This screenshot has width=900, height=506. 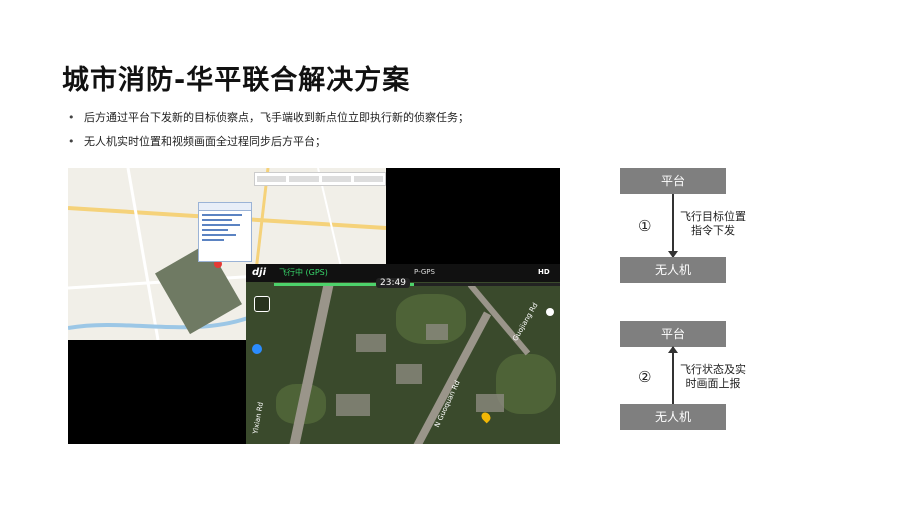 I want to click on arrow-up-icon, so click(x=673, y=375).